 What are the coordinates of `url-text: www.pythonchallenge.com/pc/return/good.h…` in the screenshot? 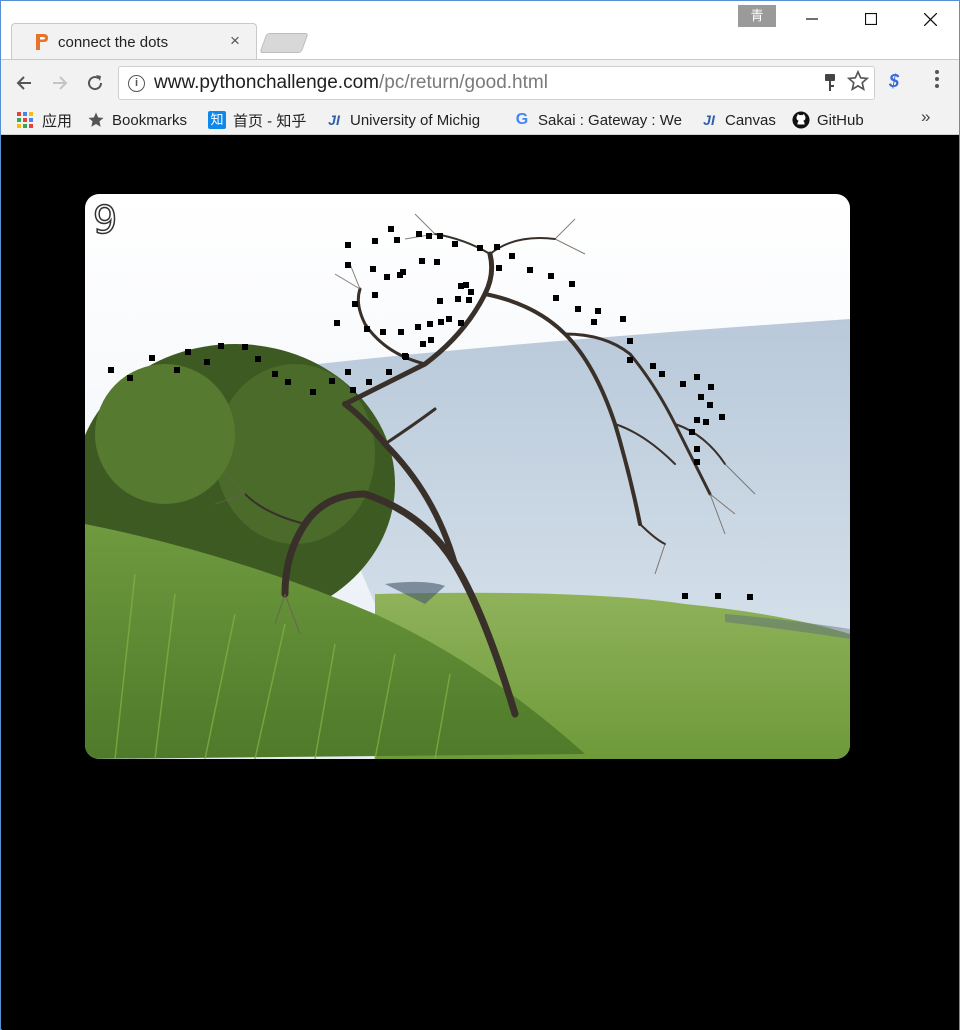 It's located at (351, 83).